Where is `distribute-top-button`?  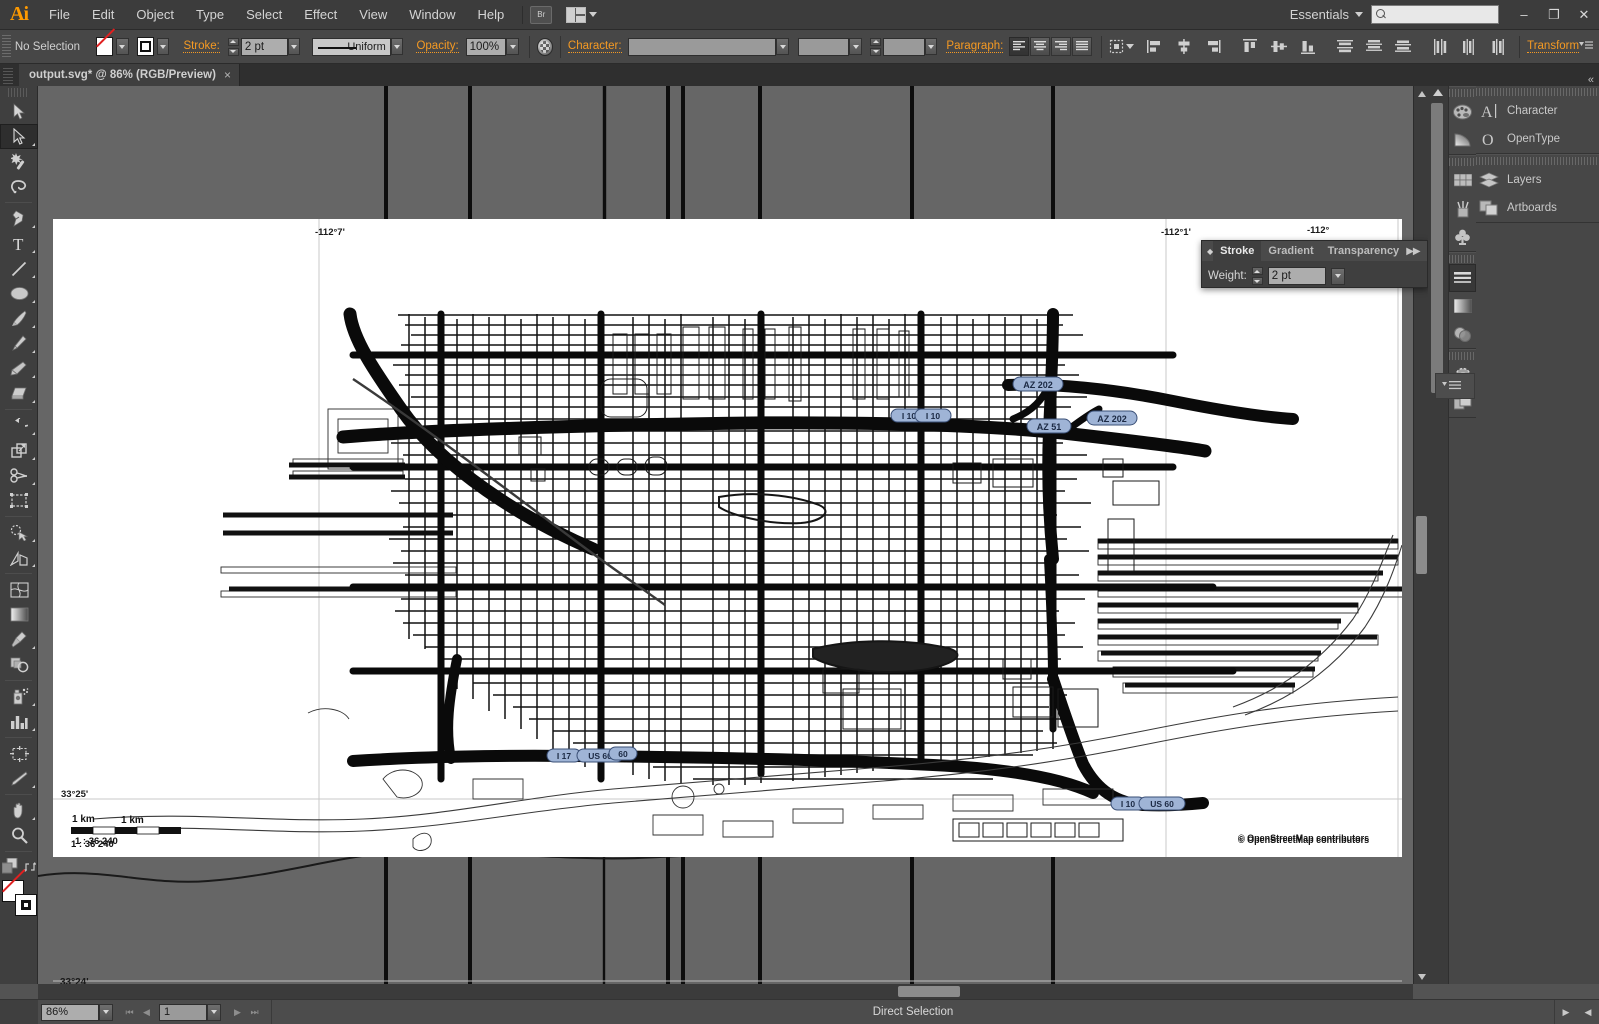
distribute-top-button is located at coordinates (1345, 47).